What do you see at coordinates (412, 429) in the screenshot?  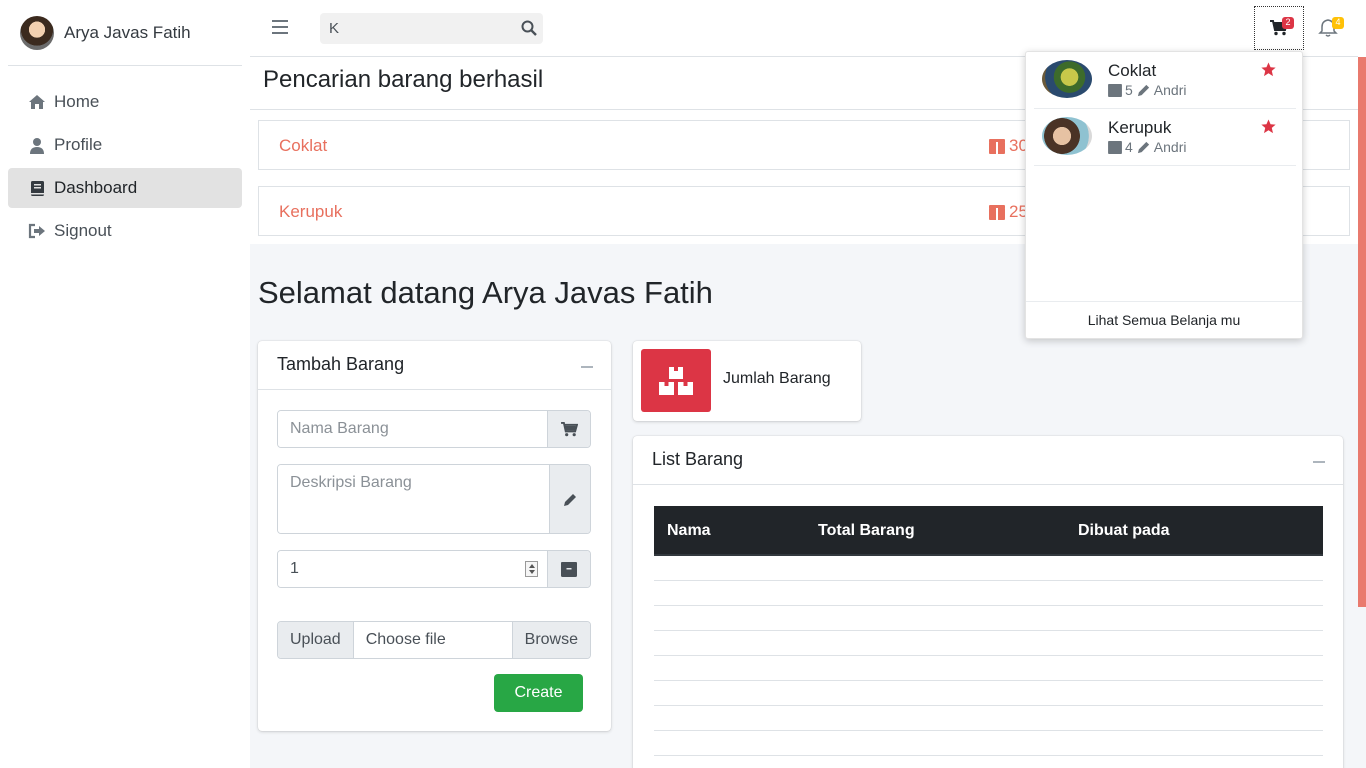 I see `item-name-input` at bounding box center [412, 429].